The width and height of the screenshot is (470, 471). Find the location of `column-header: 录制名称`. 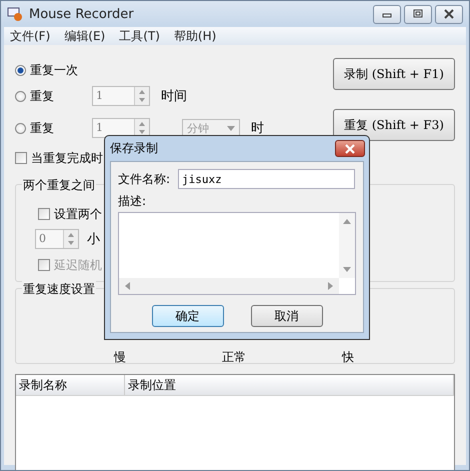

column-header: 录制名称 is located at coordinates (70, 385).